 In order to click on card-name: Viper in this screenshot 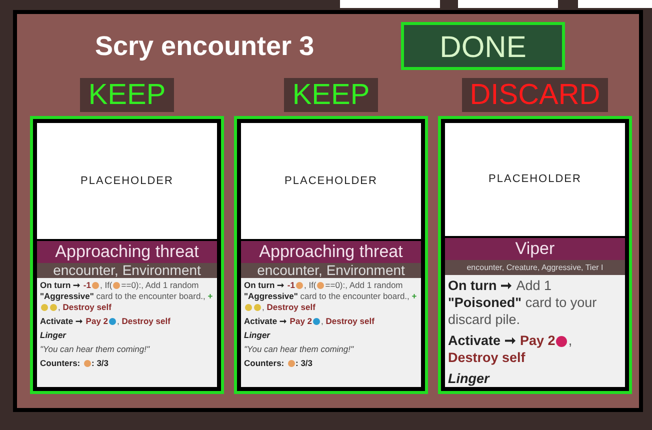, I will do `click(535, 249)`.